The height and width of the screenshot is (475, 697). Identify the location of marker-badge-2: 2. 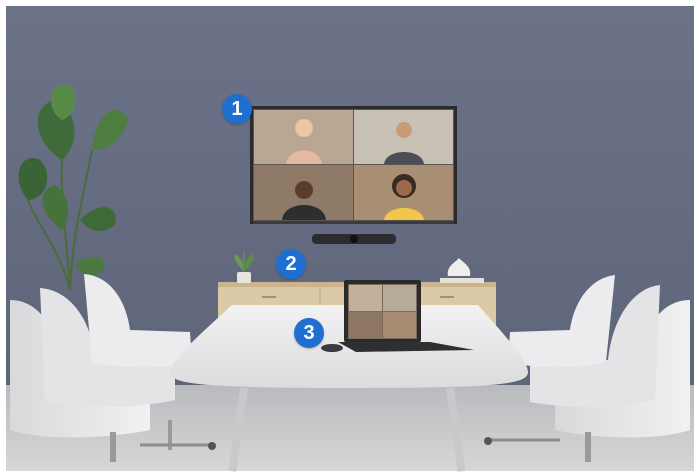
(291, 264).